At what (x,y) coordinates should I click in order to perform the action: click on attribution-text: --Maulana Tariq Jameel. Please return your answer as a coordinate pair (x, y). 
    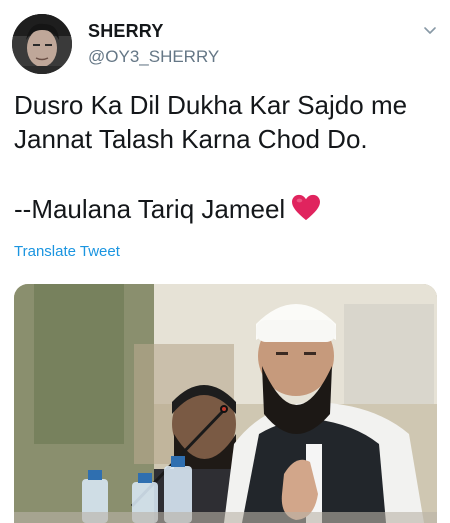
    Looking at the image, I should click on (150, 209).